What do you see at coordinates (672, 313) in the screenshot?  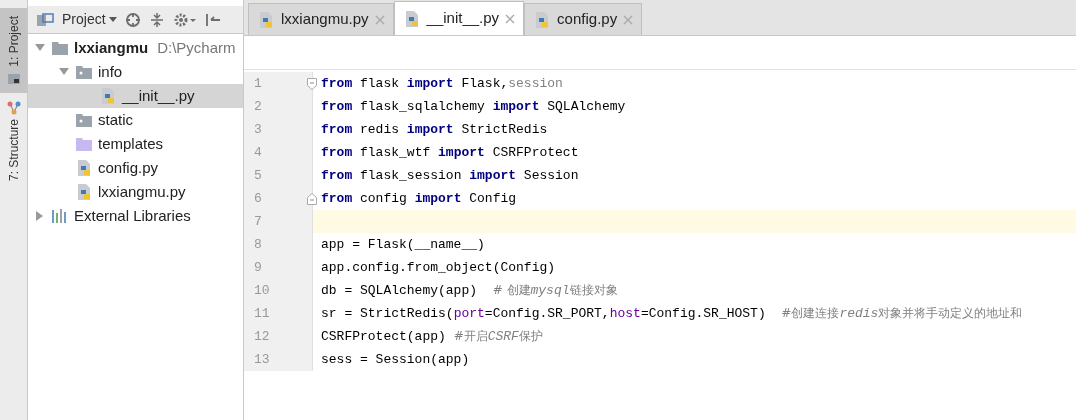 I see `code-line: sr = StrictRedis(port=Config.SR_PORT,host=Config.SR_HOST) #创建连接redis对象并将手动定义的地址和` at bounding box center [672, 313].